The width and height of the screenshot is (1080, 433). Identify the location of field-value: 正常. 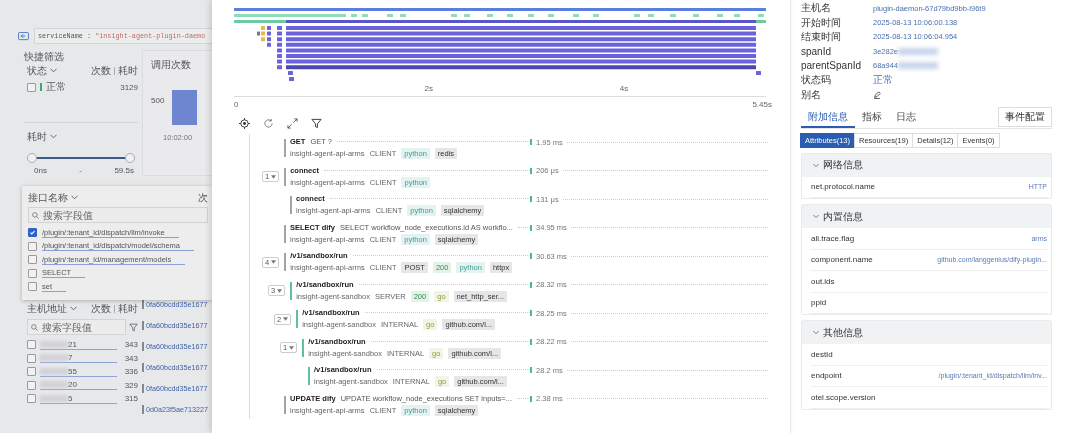
(883, 80).